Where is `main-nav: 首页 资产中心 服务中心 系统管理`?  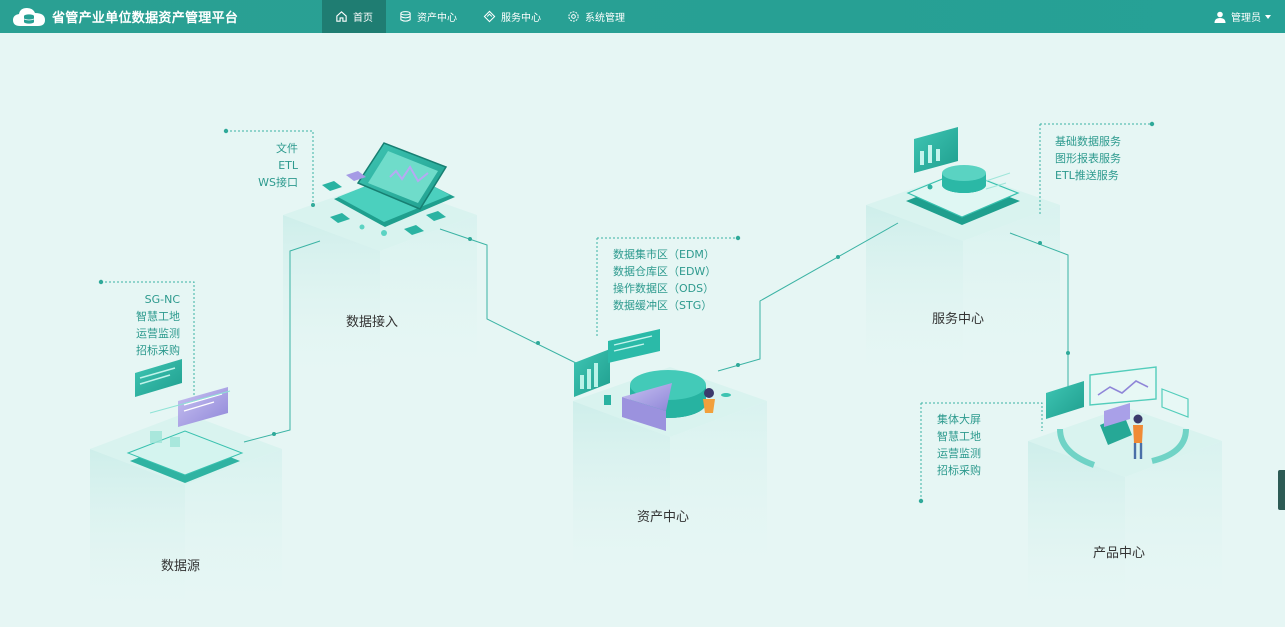
main-nav: 首页 资产中心 服务中心 系统管理 is located at coordinates (480, 16).